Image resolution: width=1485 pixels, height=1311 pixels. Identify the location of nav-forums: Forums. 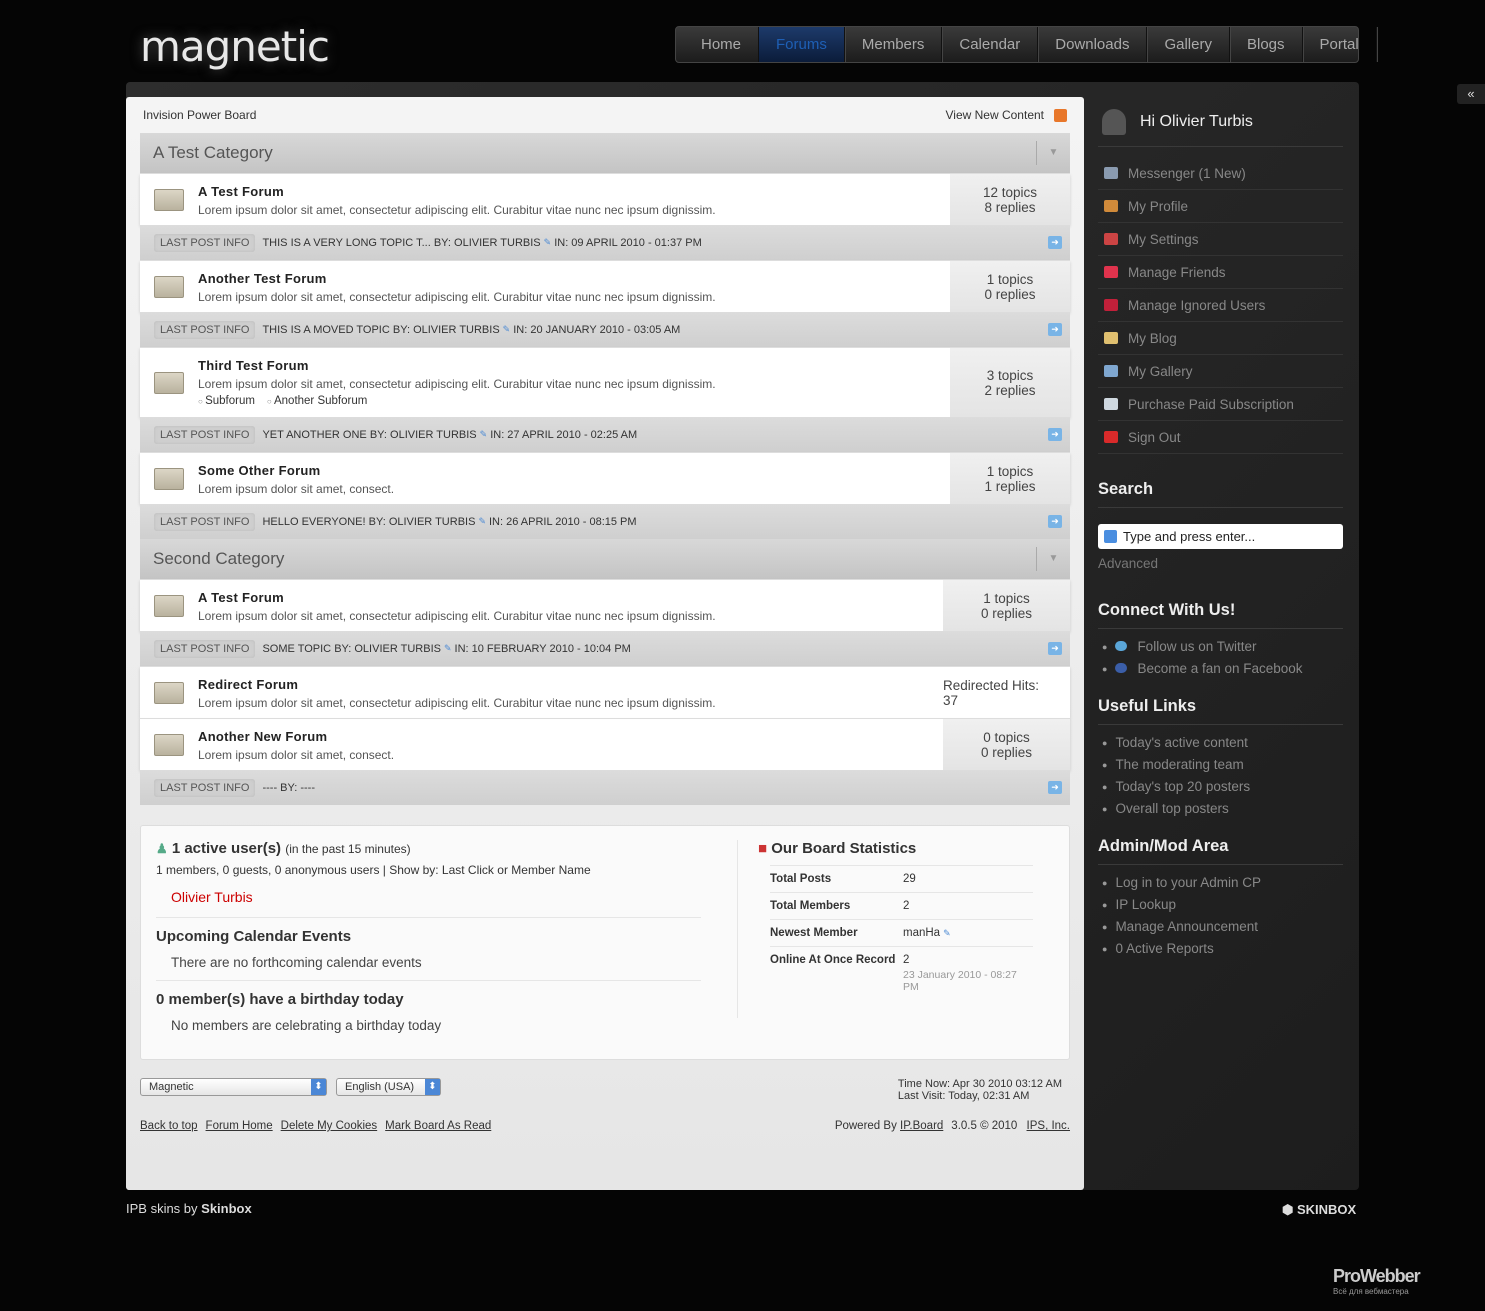
(802, 44).